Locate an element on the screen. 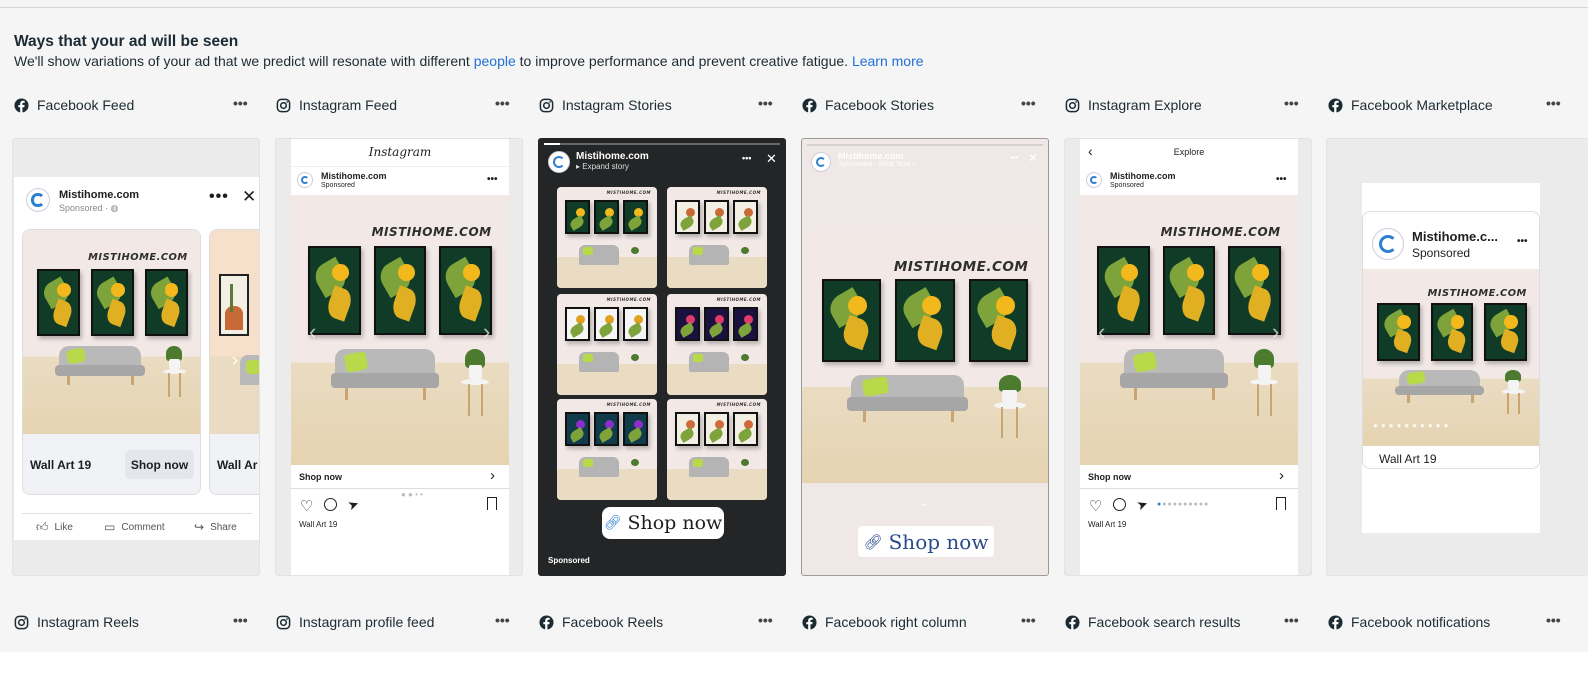  expand-story: ▸ Expand story is located at coordinates (602, 166).